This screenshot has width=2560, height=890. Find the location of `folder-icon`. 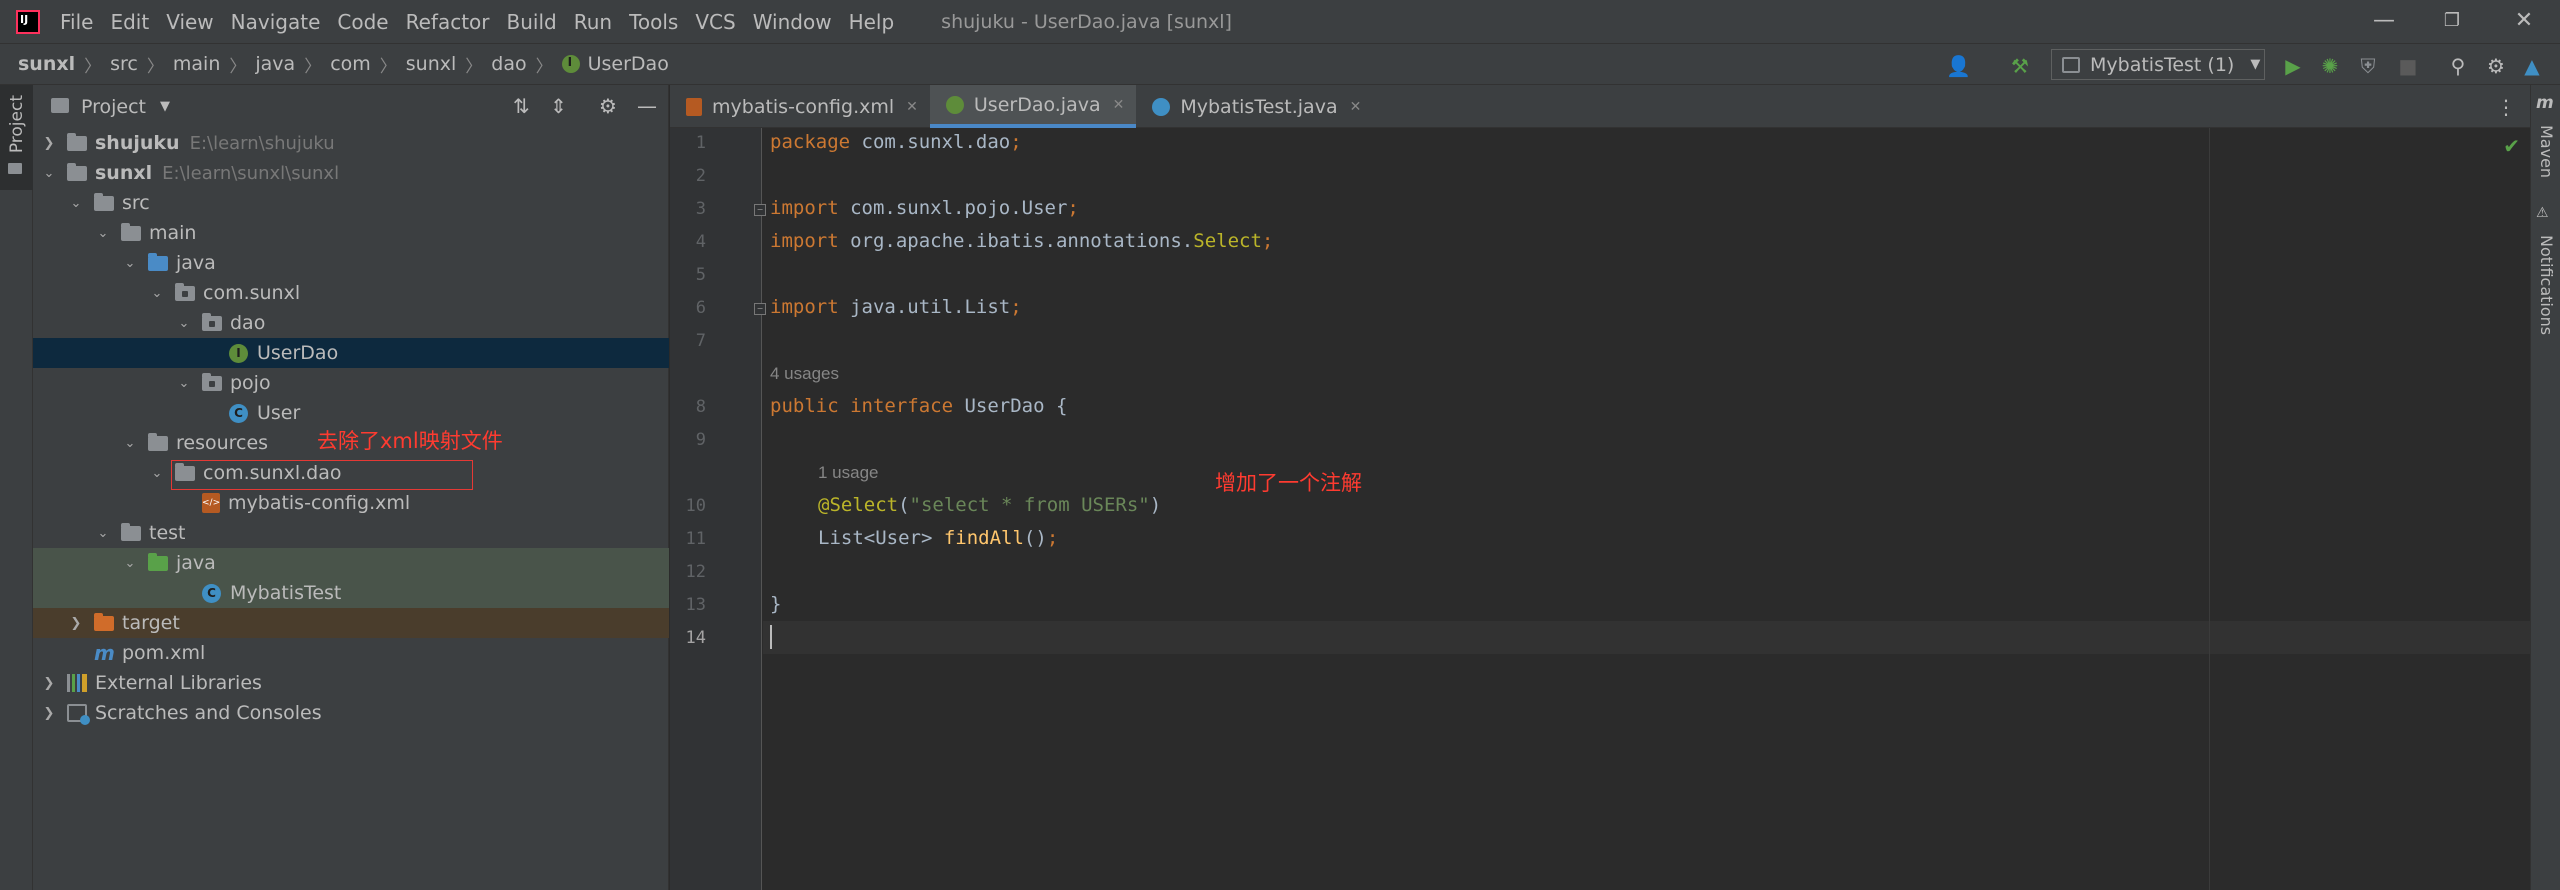

folder-icon is located at coordinates (15, 168).